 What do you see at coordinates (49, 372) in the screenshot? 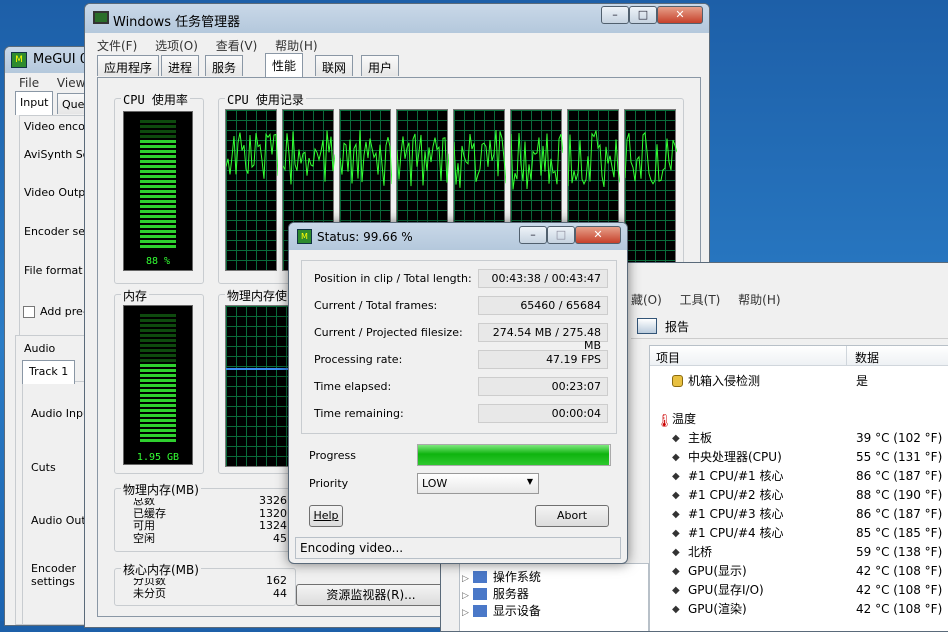
I see `megui-tab-track1: Track 1` at bounding box center [49, 372].